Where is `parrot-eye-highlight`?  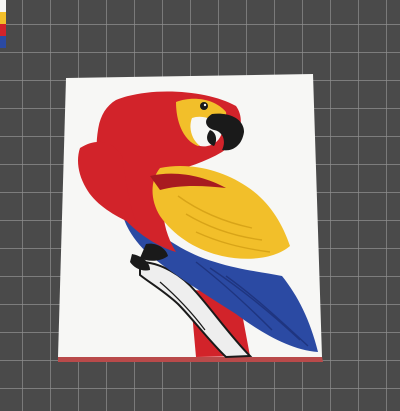
parrot-eye-highlight is located at coordinates (205, 105).